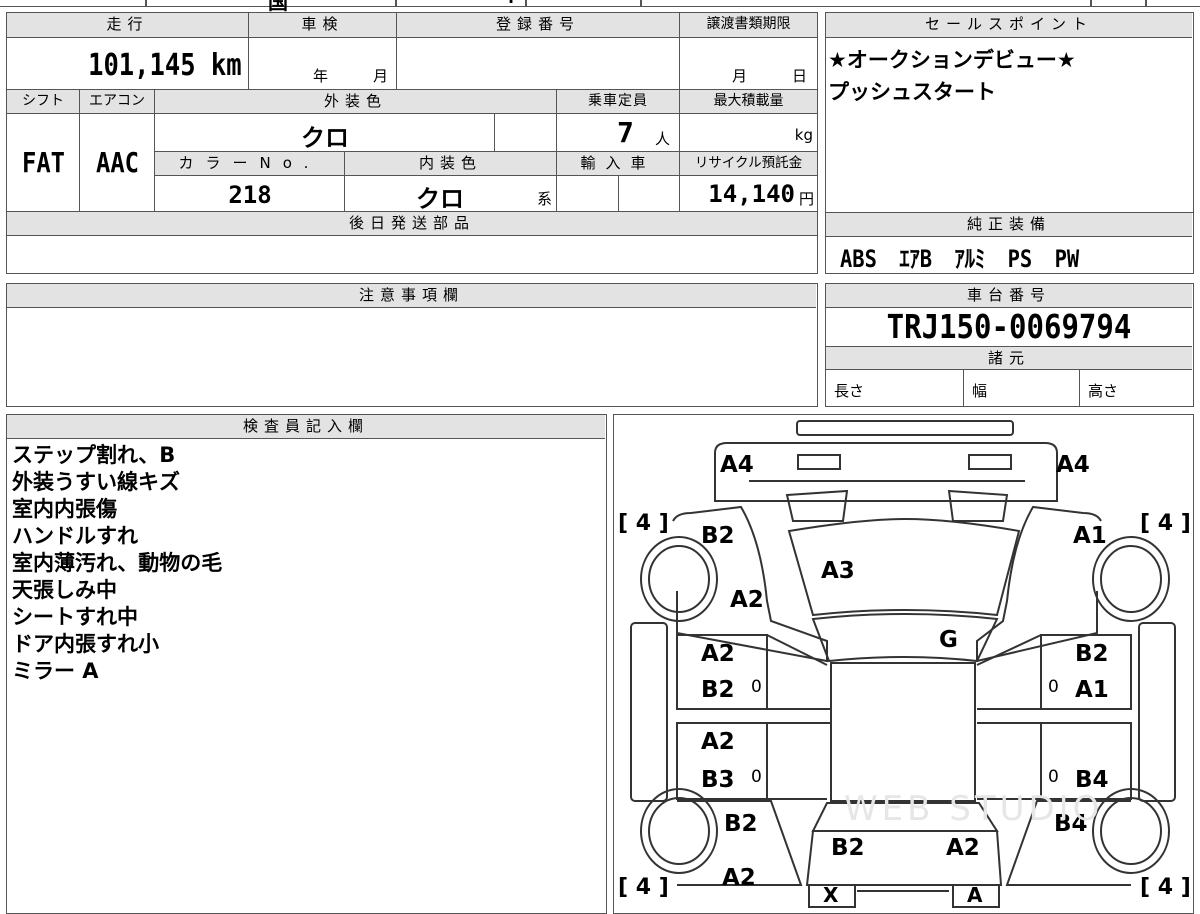  I want to click on sales-point-line-2: プッシュスタート, so click(912, 92).